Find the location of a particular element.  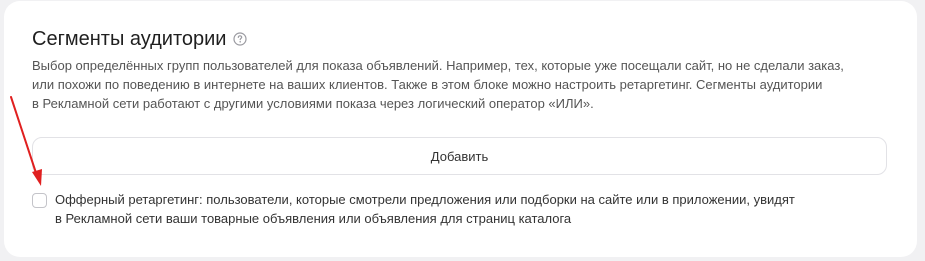

section-header: Сегменты аудитории is located at coordinates (140, 39).